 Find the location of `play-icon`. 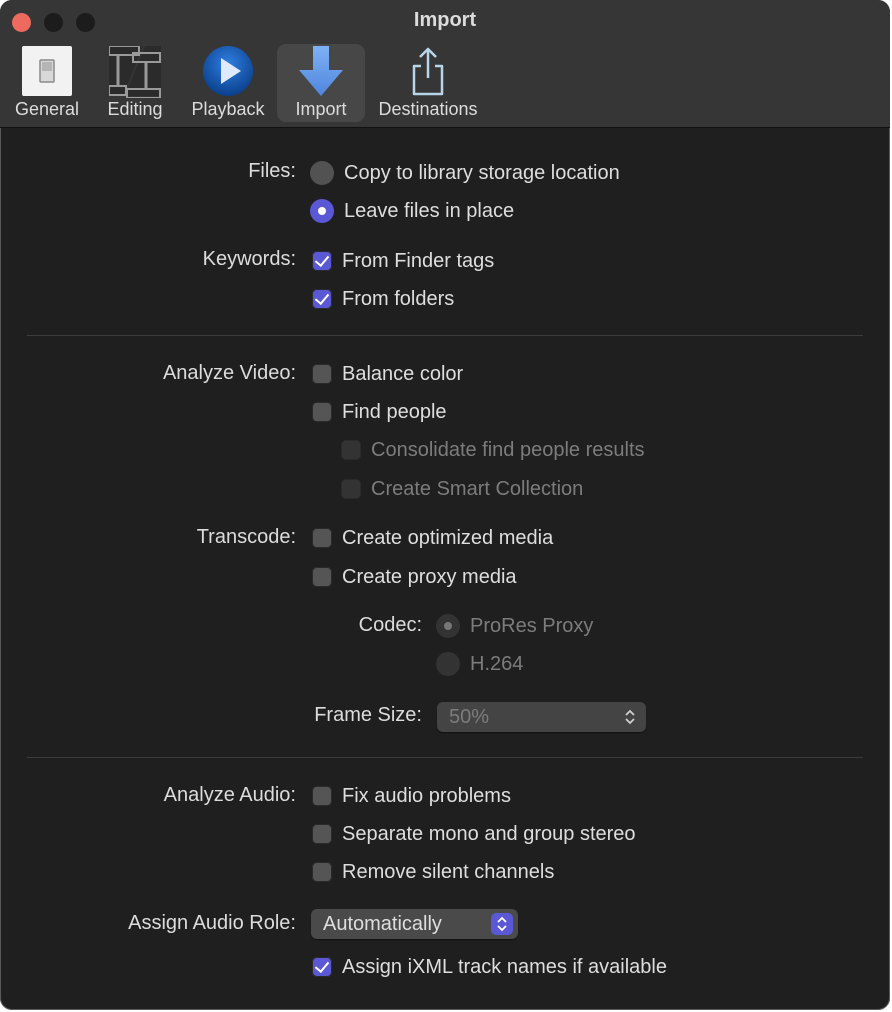

play-icon is located at coordinates (228, 71).